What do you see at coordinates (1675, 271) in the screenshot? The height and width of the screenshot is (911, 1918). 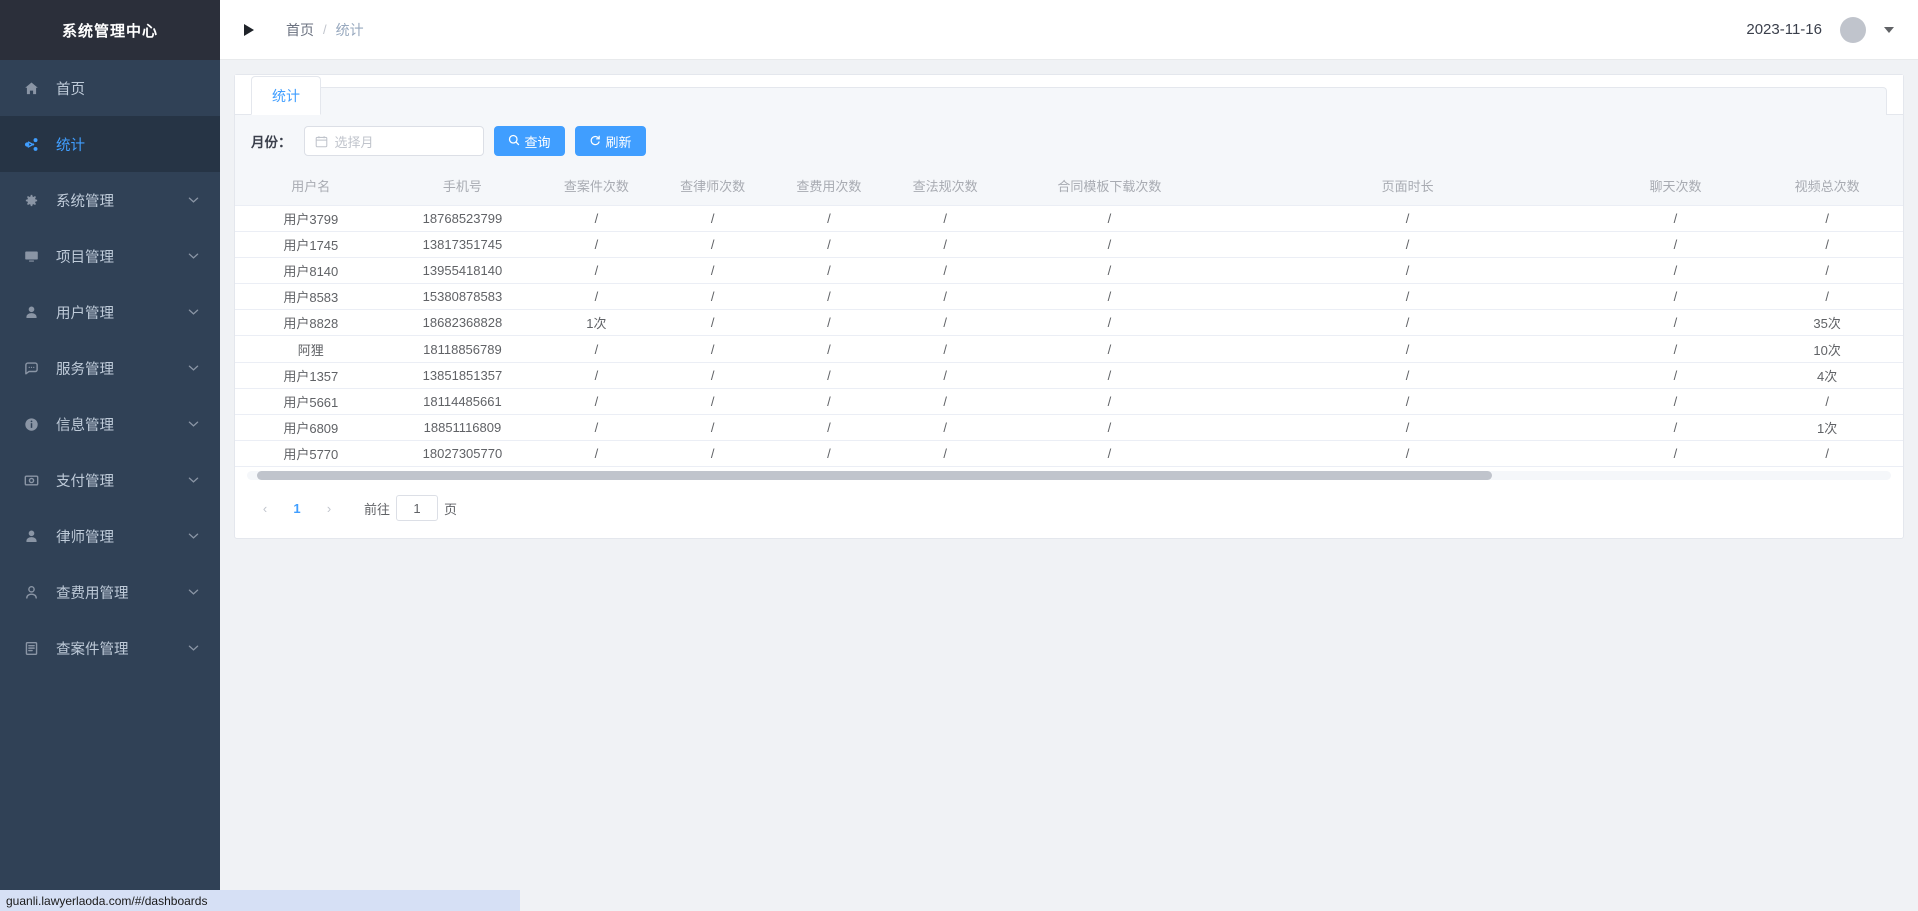 I see `table-cell-r3-c9: /` at bounding box center [1675, 271].